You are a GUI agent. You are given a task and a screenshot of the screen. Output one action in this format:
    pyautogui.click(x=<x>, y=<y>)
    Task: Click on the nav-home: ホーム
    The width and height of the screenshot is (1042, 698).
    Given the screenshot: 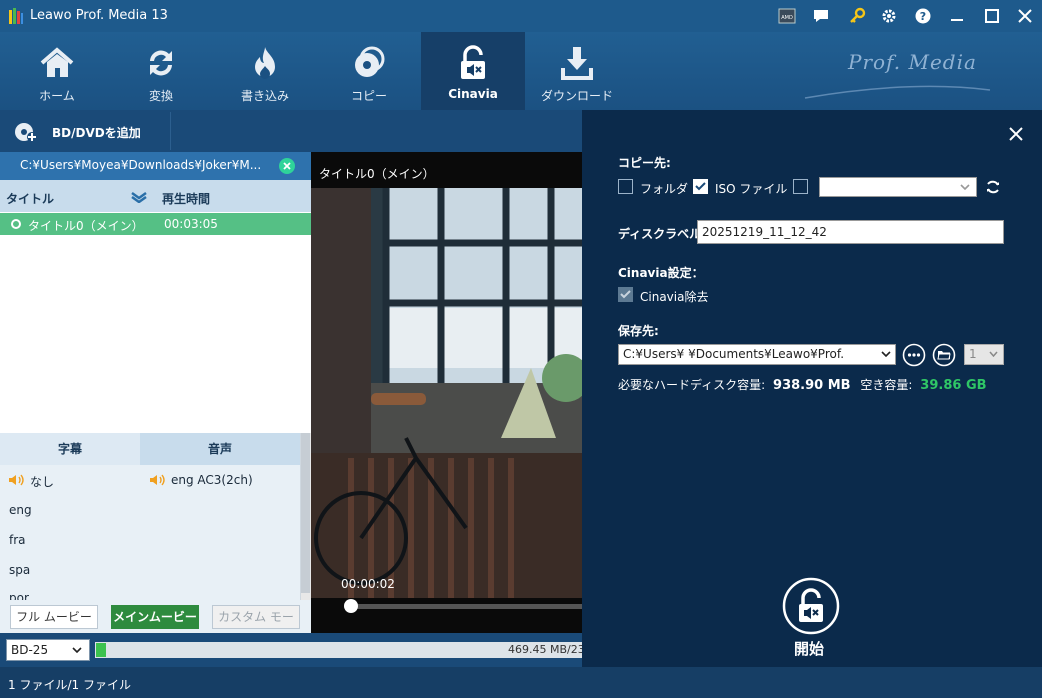 What is the action you would take?
    pyautogui.click(x=57, y=71)
    